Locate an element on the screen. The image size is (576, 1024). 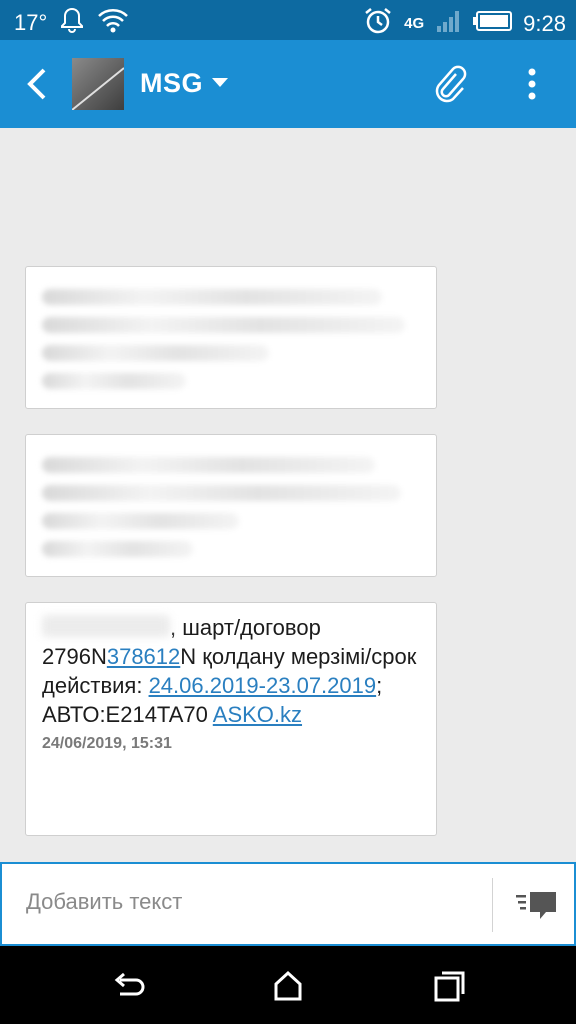
home-nav-icon is located at coordinates (288, 989).